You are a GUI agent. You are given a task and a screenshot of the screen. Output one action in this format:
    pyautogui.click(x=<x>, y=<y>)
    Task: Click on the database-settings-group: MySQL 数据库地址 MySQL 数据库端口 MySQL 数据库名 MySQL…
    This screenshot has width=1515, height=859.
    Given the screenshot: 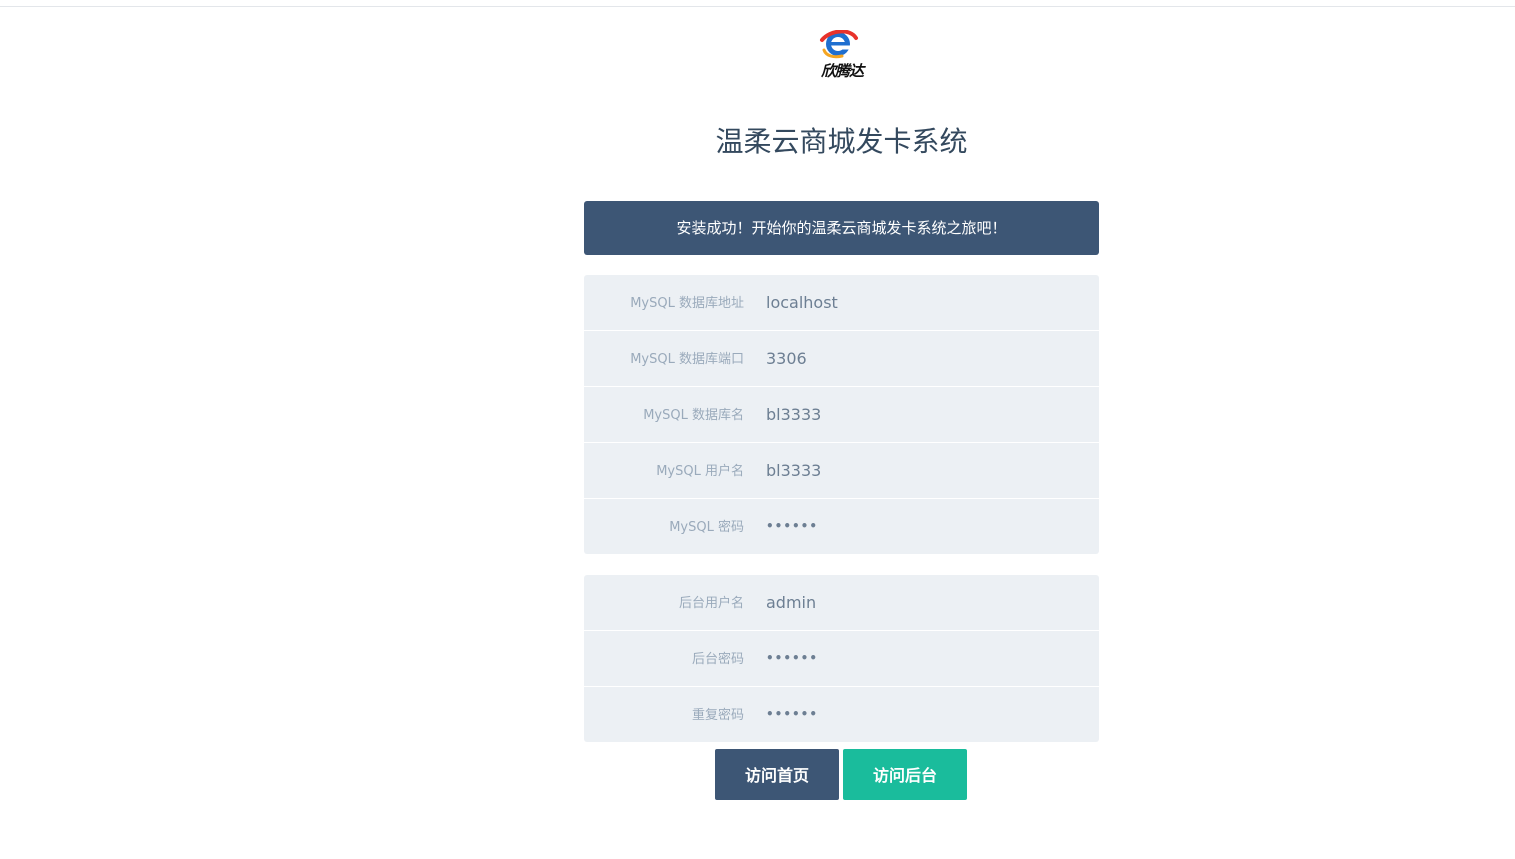 What is the action you would take?
    pyautogui.click(x=841, y=414)
    